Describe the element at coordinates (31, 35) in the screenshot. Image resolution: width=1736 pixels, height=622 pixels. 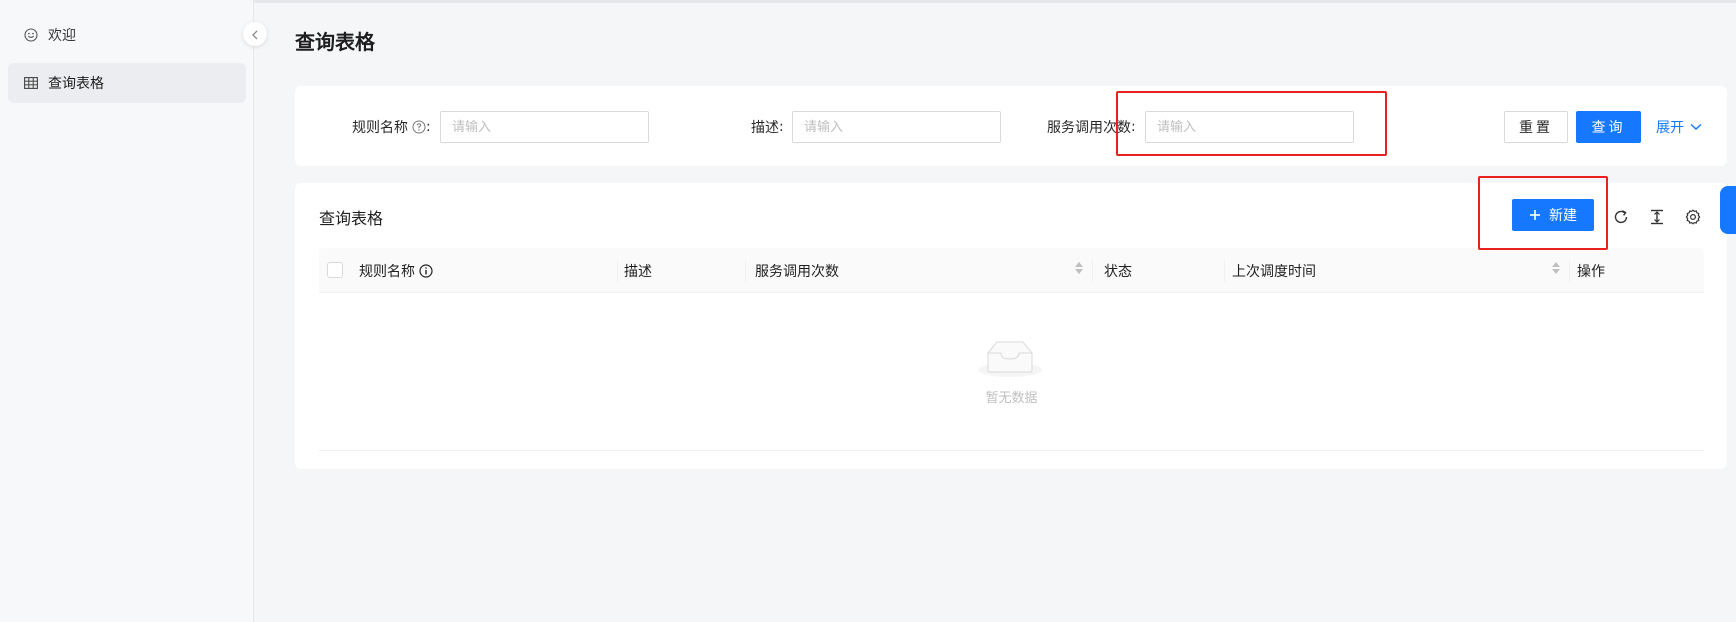
I see `smile-icon` at that location.